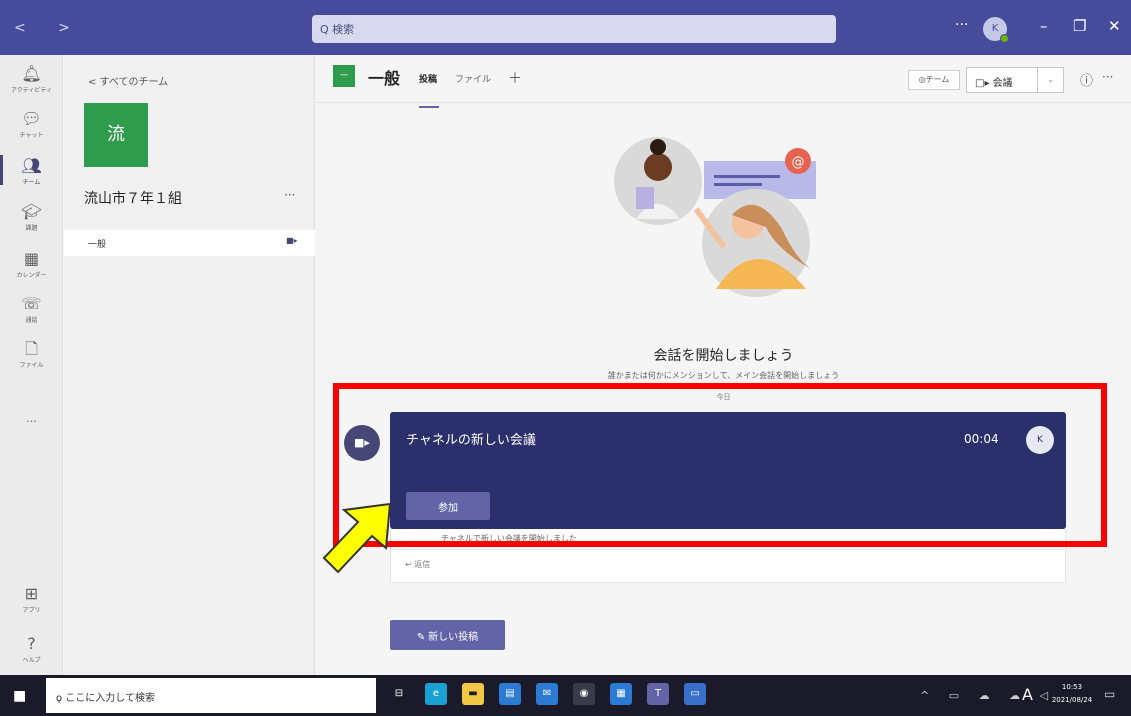 The width and height of the screenshot is (1131, 716). Describe the element at coordinates (31, 610) in the screenshot. I see `rail-label: アプリ` at that location.